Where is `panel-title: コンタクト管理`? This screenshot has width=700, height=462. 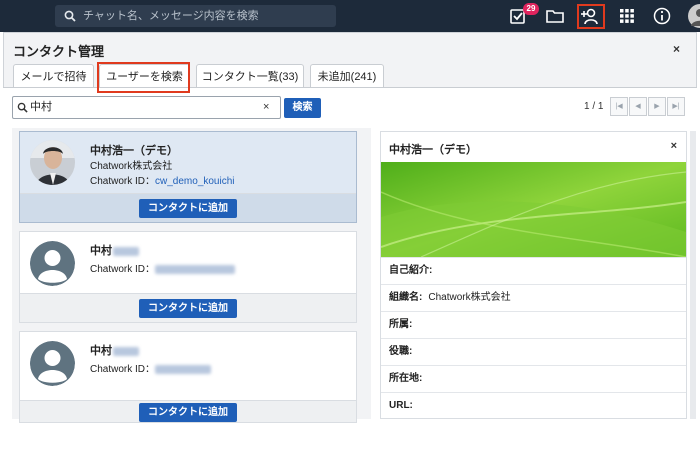
panel-title: コンタクト管理 is located at coordinates (59, 51).